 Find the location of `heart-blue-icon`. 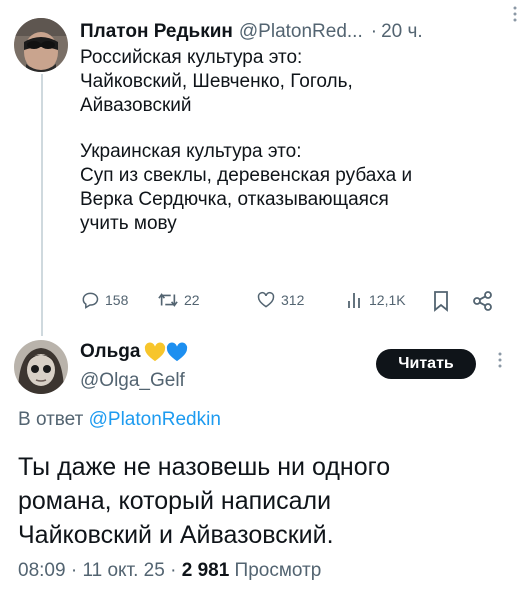

heart-blue-icon is located at coordinates (177, 352).